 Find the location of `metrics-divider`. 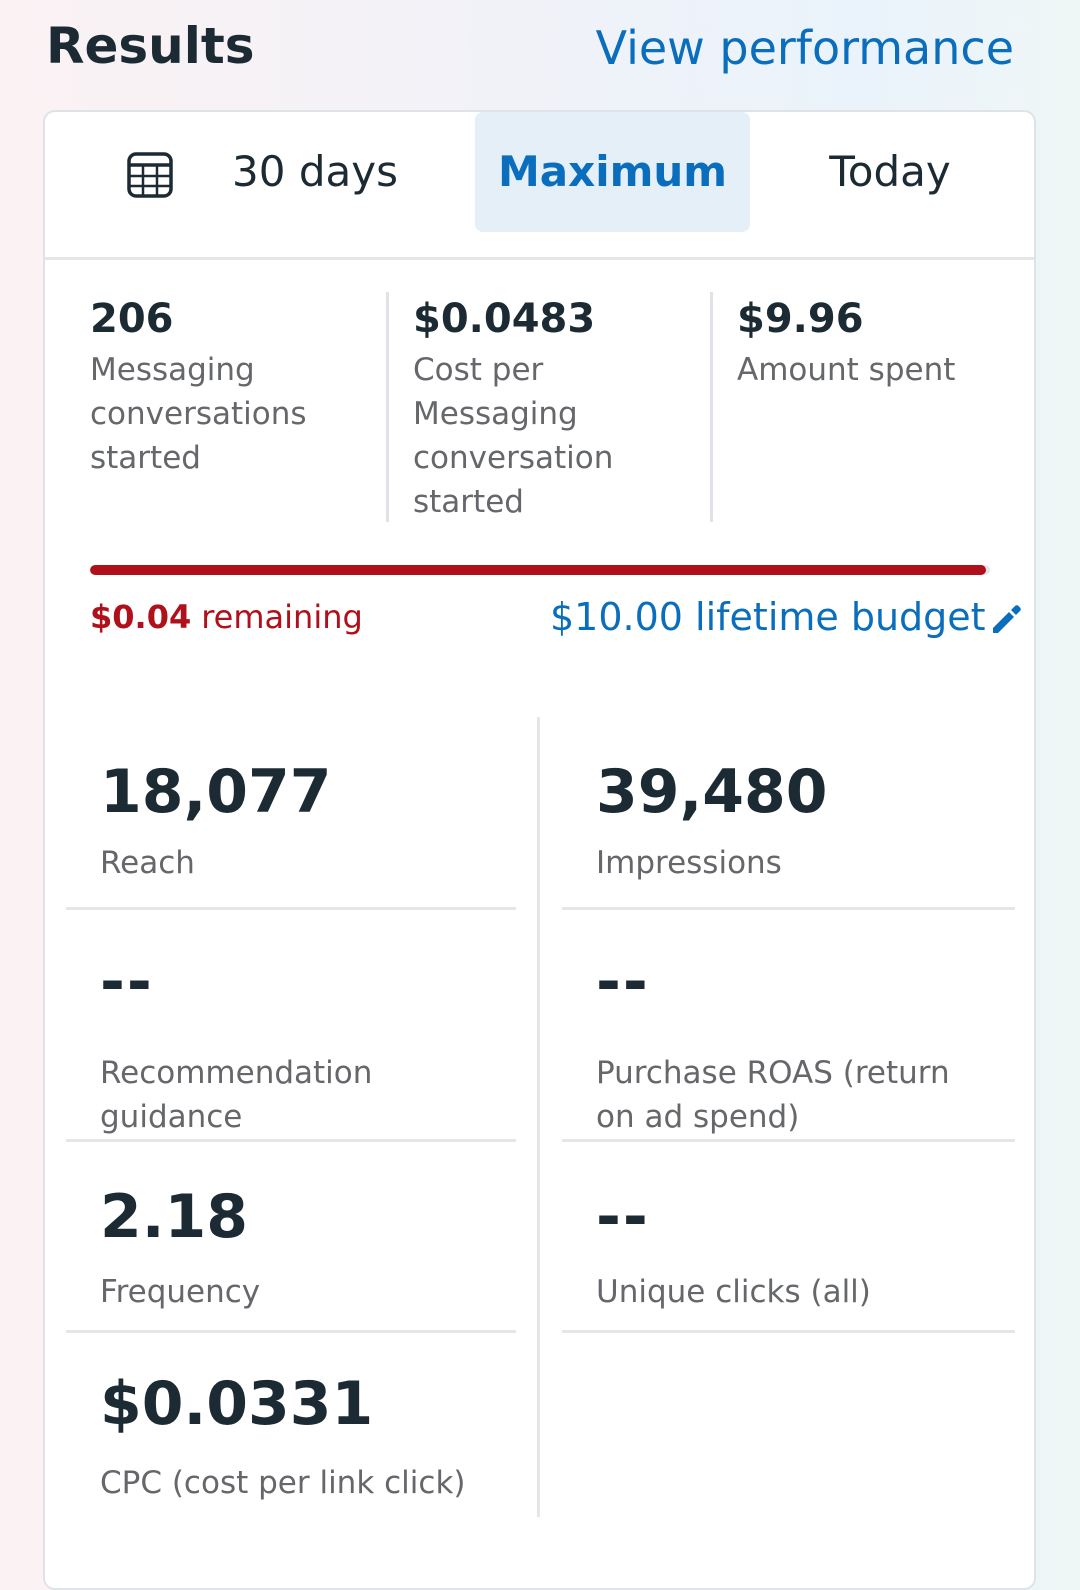

metrics-divider is located at coordinates (538, 1117).